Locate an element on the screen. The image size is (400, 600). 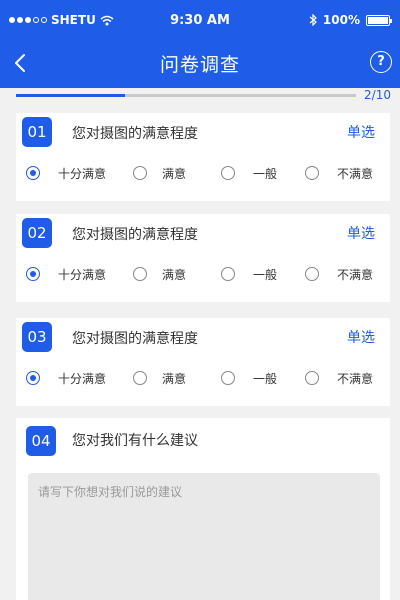
status-right: 100% is located at coordinates (350, 20).